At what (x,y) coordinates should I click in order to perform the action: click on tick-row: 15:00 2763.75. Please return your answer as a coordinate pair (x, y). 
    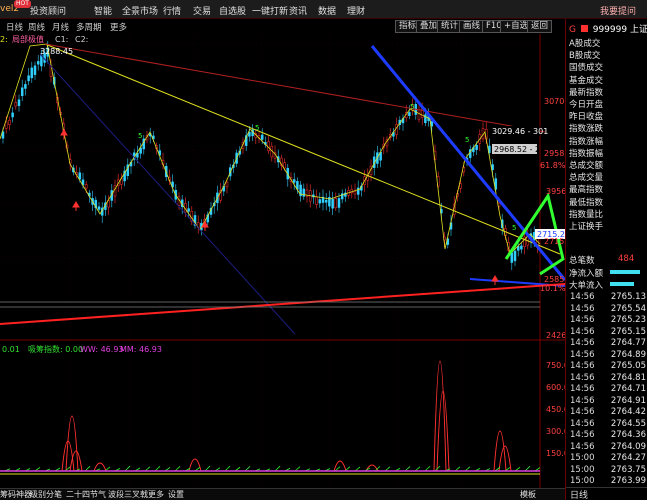
    Looking at the image, I should click on (606, 471).